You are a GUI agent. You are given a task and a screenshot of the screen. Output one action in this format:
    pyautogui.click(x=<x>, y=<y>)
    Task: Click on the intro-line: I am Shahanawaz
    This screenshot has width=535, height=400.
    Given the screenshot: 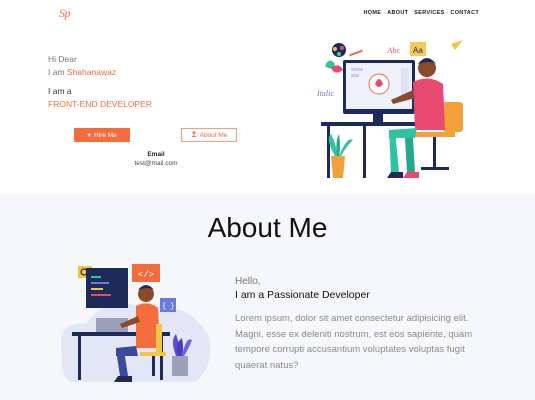 What is the action you would take?
    pyautogui.click(x=82, y=72)
    